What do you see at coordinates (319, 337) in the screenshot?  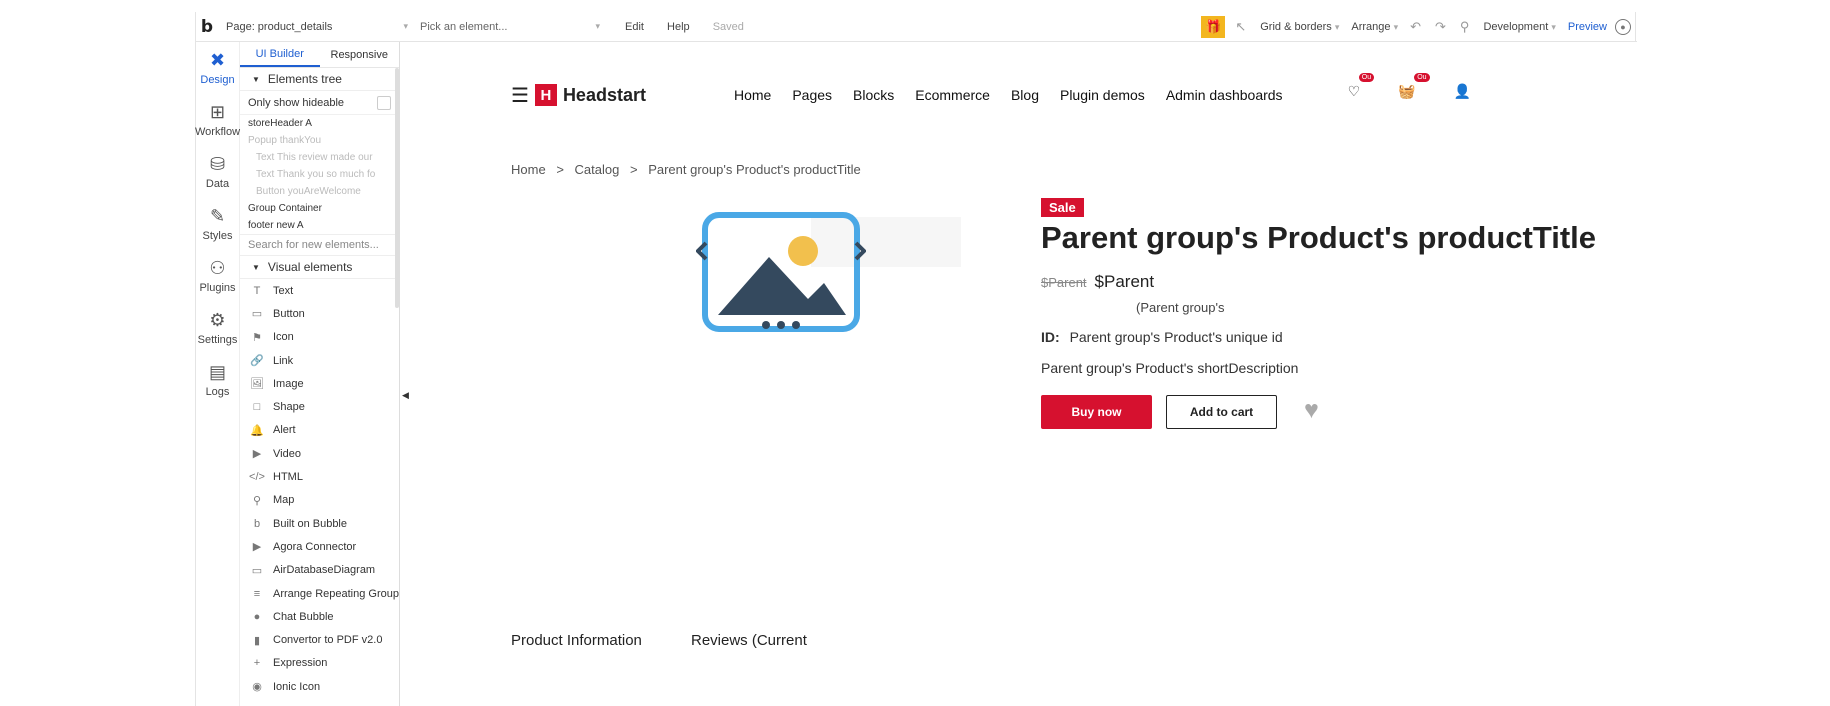 I see `visual-element-item: ⚑ Icon` at bounding box center [319, 337].